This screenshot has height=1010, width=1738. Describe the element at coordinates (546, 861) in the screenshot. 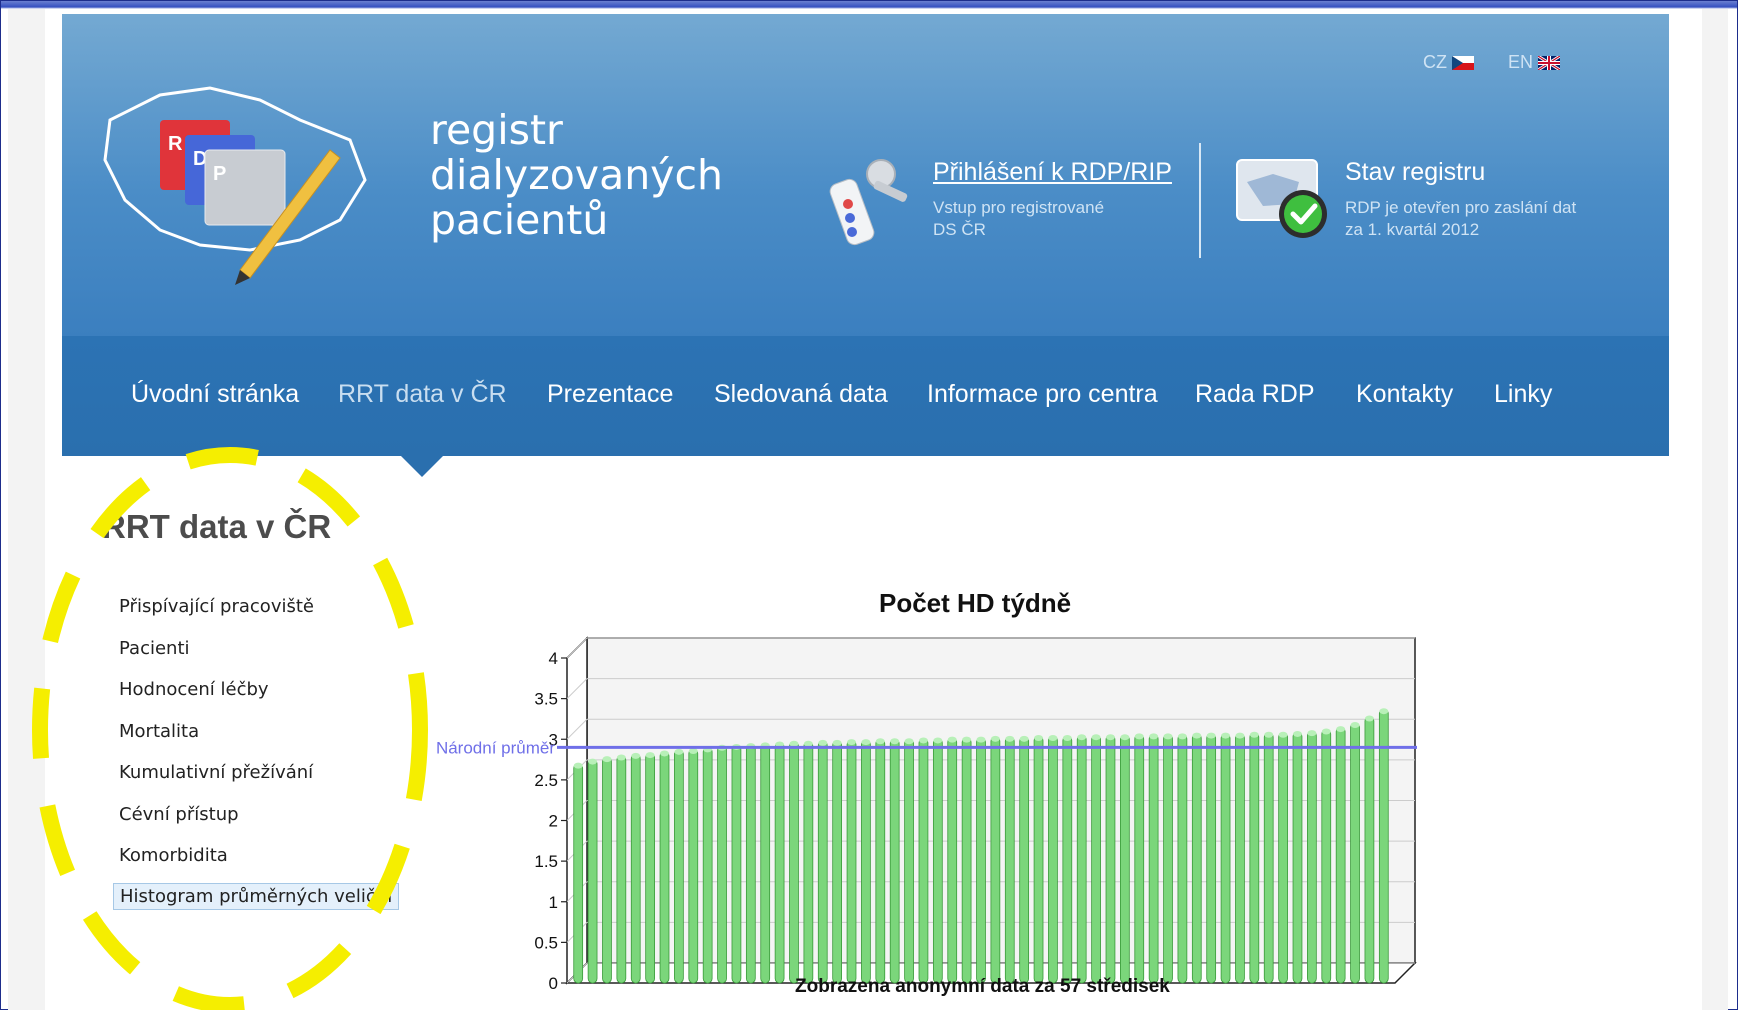

I see `y-tick-label: 1.5` at that location.